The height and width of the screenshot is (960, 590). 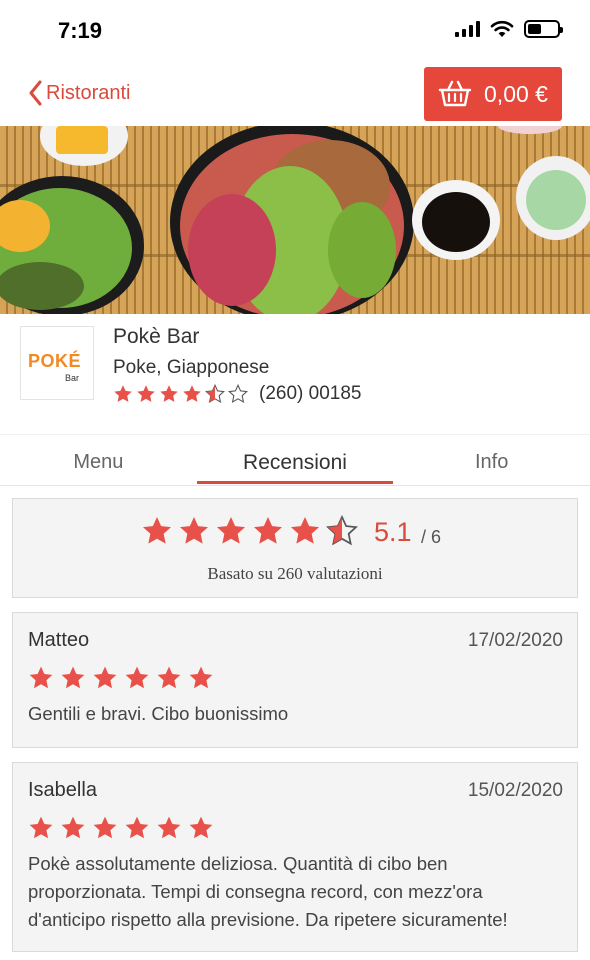 I want to click on nav-bar: Ristoranti 0,00 €, so click(x=295, y=94).